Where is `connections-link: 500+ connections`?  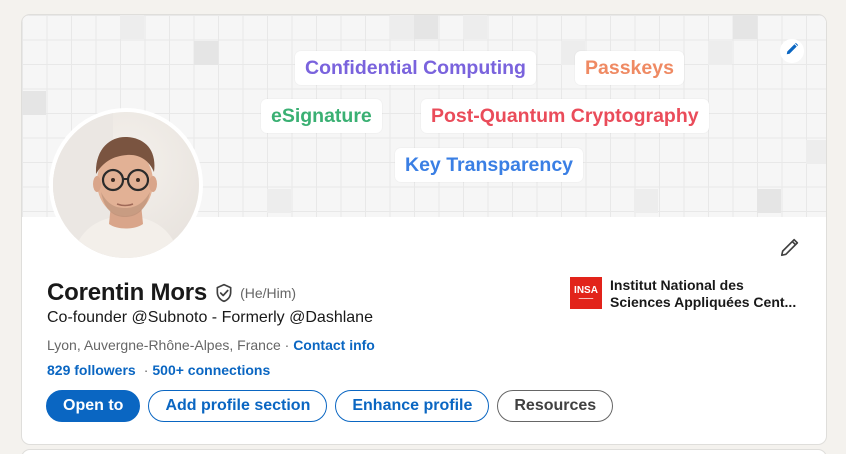 connections-link: 500+ connections is located at coordinates (211, 370).